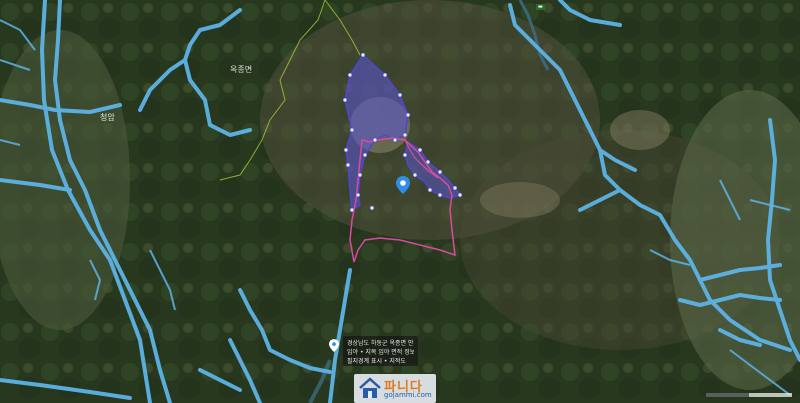 The width and height of the screenshot is (800, 403). Describe the element at coordinates (380, 343) in the screenshot. I see `callout-line-1: 경상남도 하동군 옥종면 안계리 산` at that location.